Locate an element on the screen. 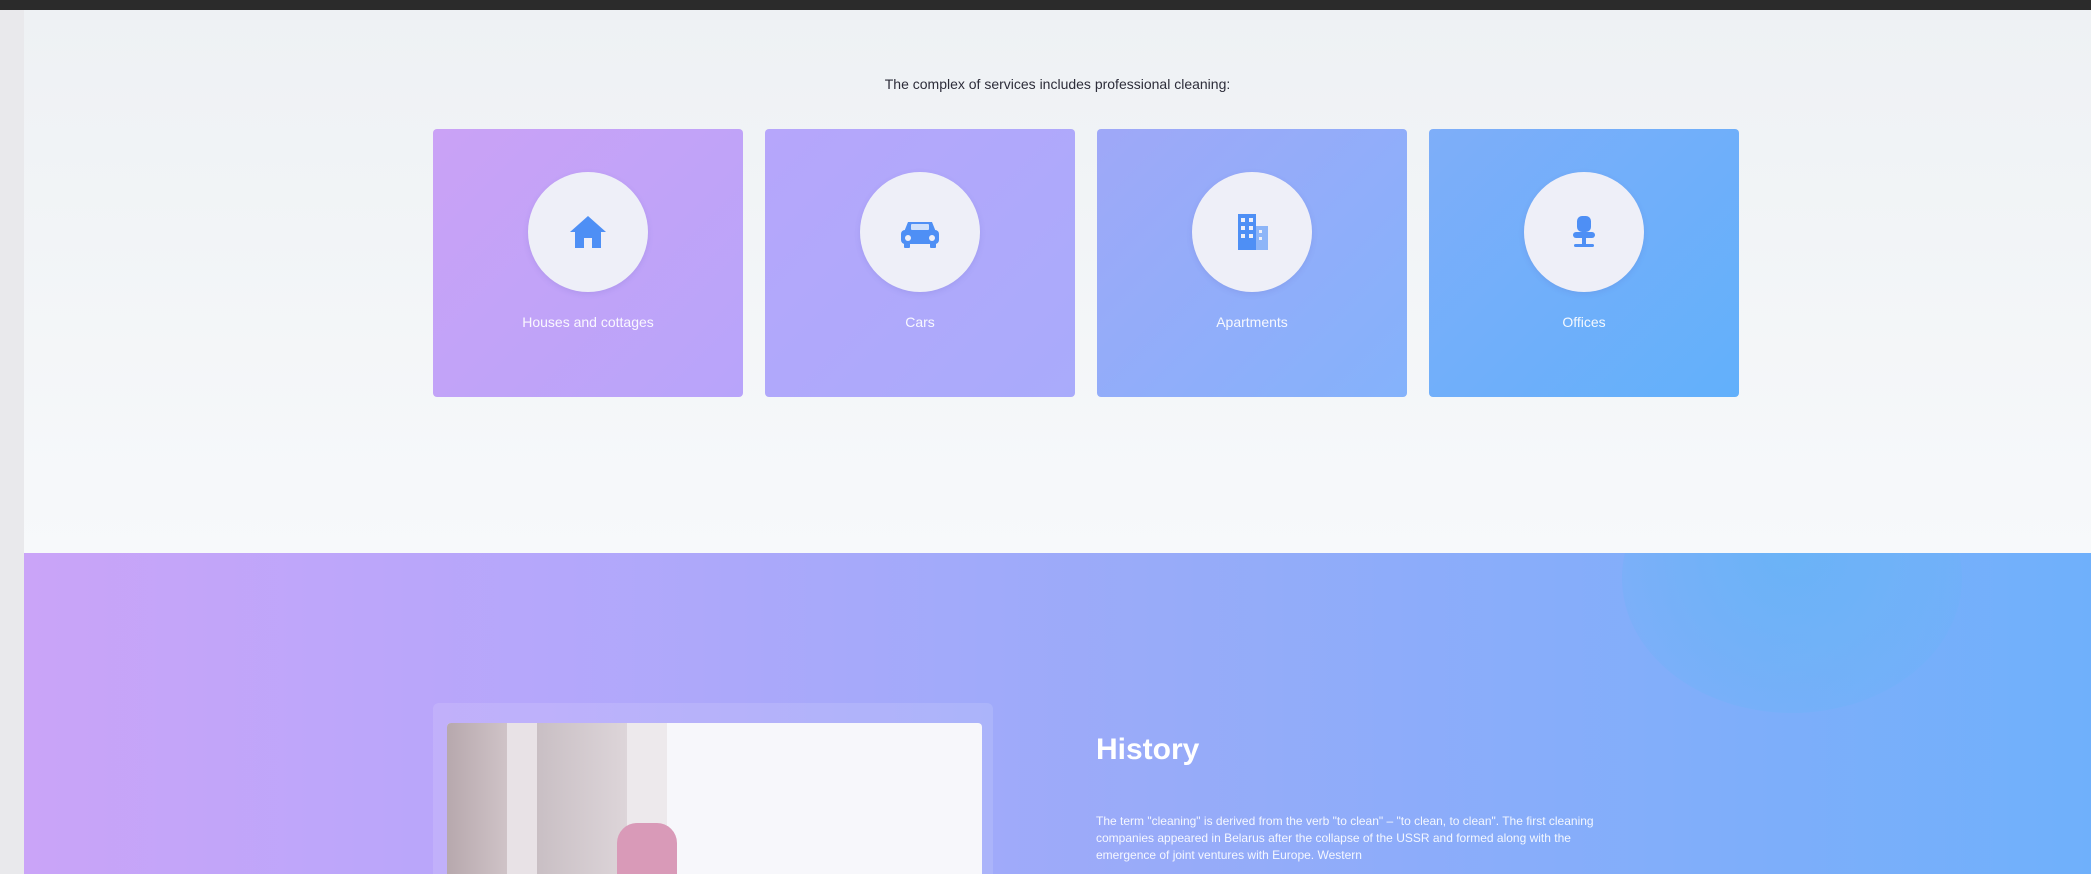  service-card-houses: Houses and cottages is located at coordinates (588, 263).